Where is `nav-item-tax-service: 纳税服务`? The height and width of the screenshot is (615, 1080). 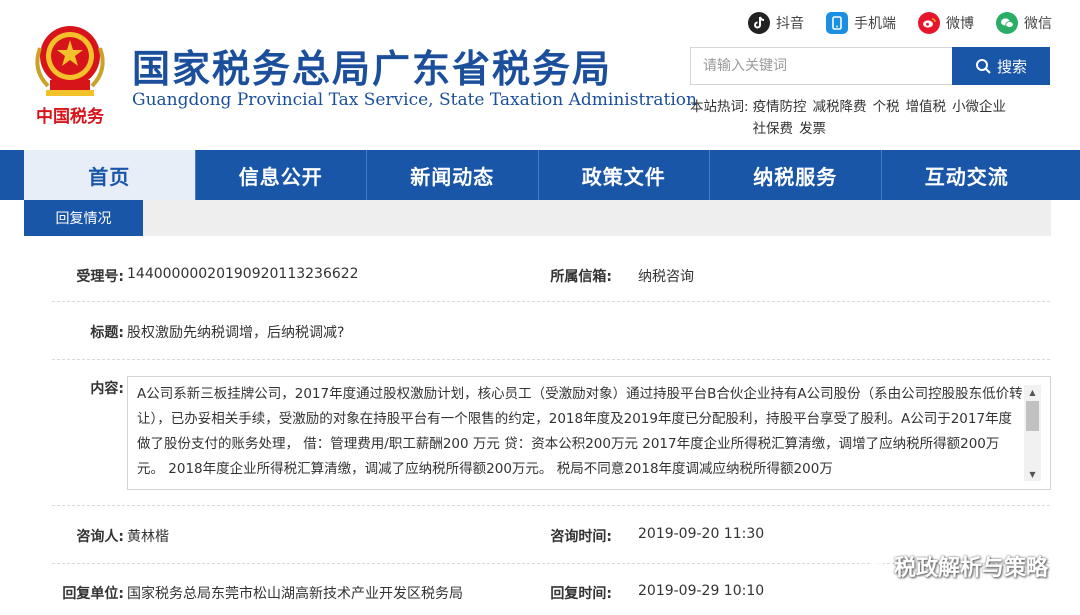 nav-item-tax-service: 纳税服务 is located at coordinates (796, 175).